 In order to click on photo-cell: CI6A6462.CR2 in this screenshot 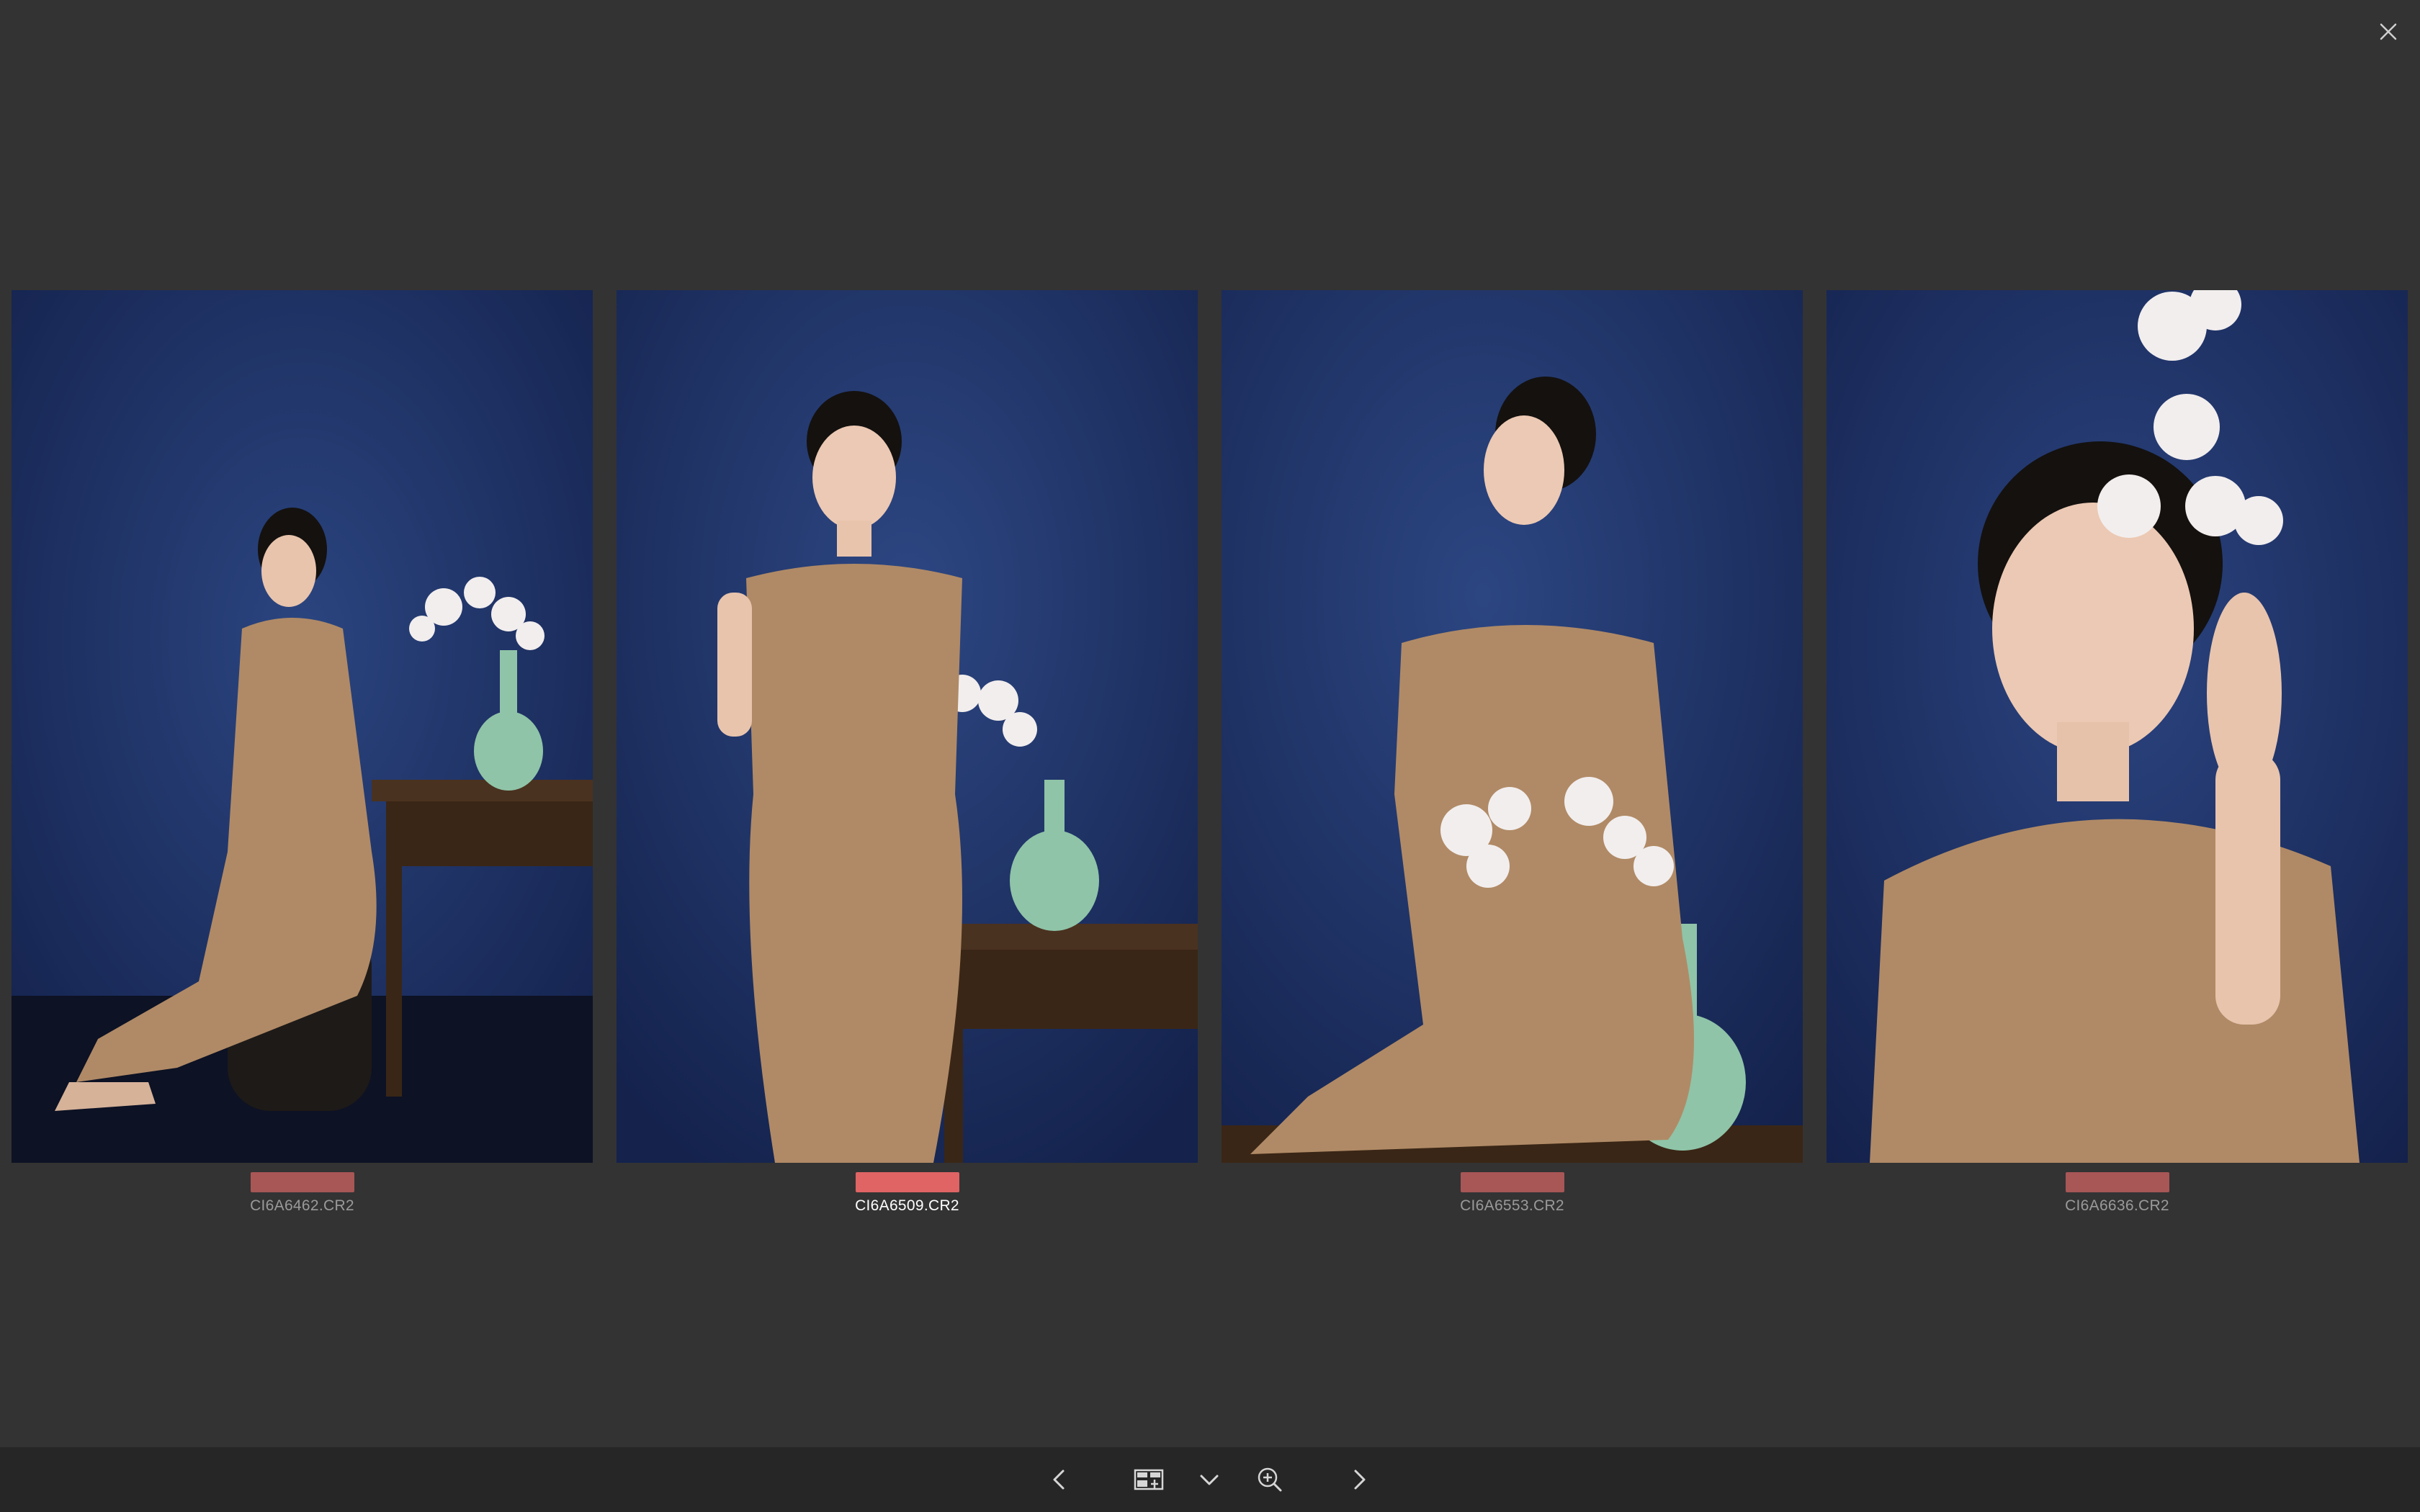, I will do `click(302, 758)`.